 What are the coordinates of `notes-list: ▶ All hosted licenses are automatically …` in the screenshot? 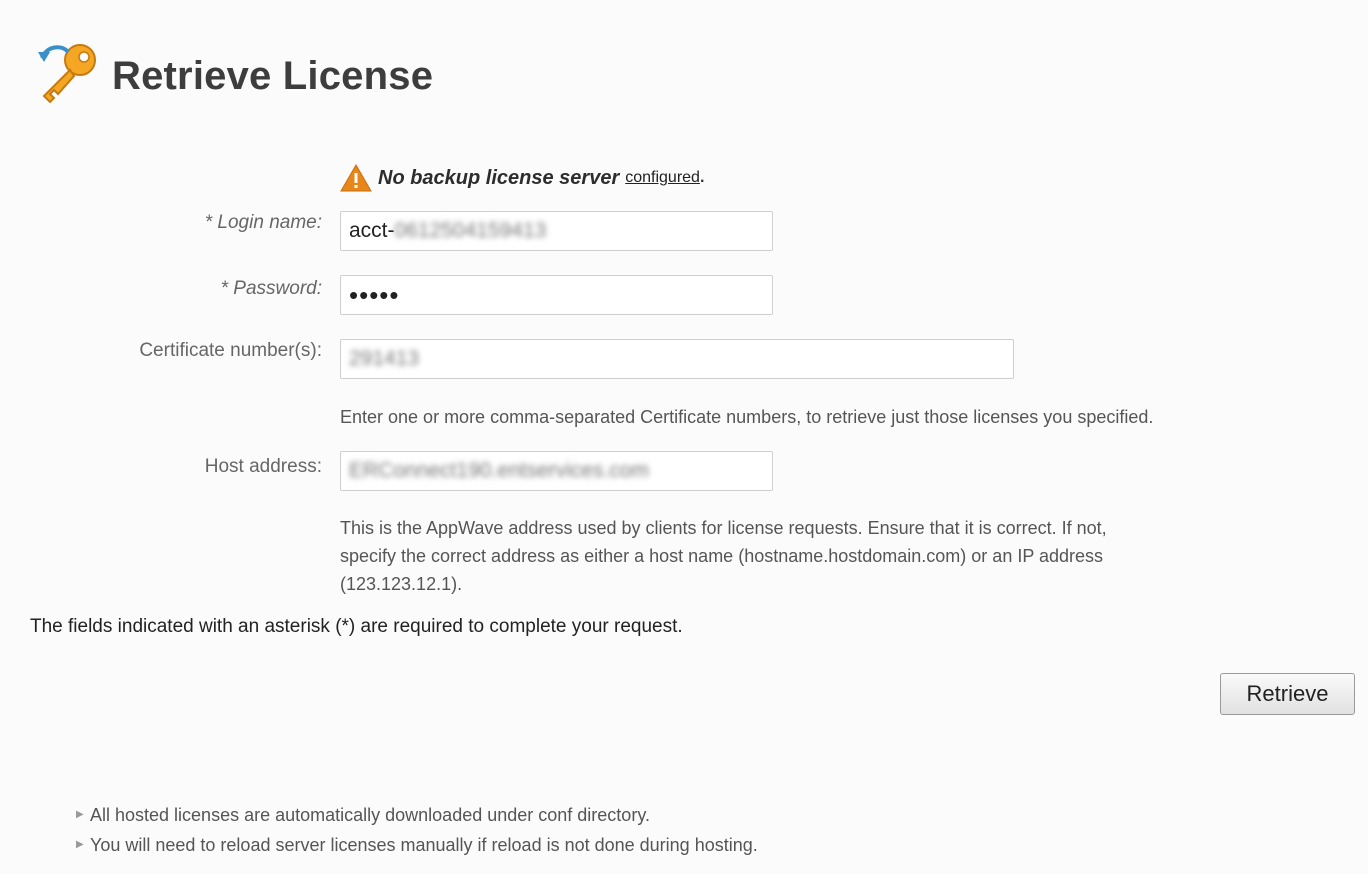 It's located at (417, 830).